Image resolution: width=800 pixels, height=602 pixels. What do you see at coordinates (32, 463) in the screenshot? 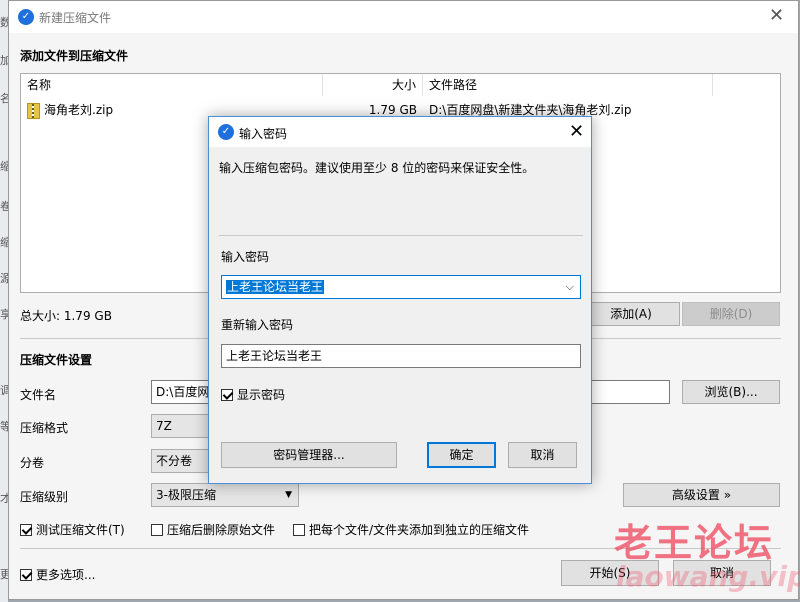
I see `split-label: 分卷` at bounding box center [32, 463].